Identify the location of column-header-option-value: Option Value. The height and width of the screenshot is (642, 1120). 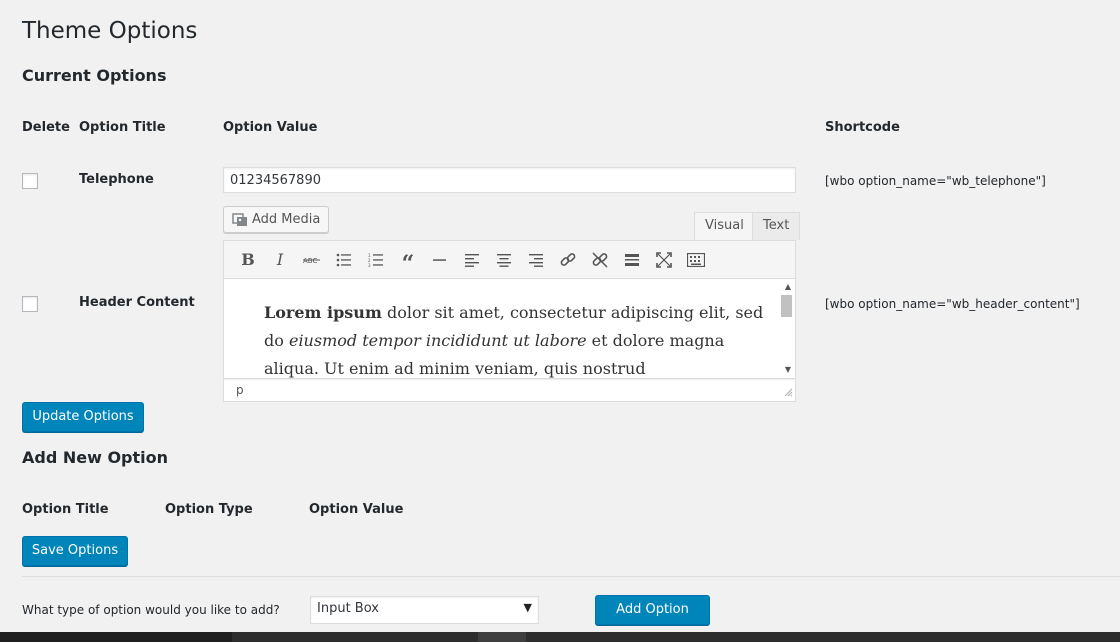
(270, 127).